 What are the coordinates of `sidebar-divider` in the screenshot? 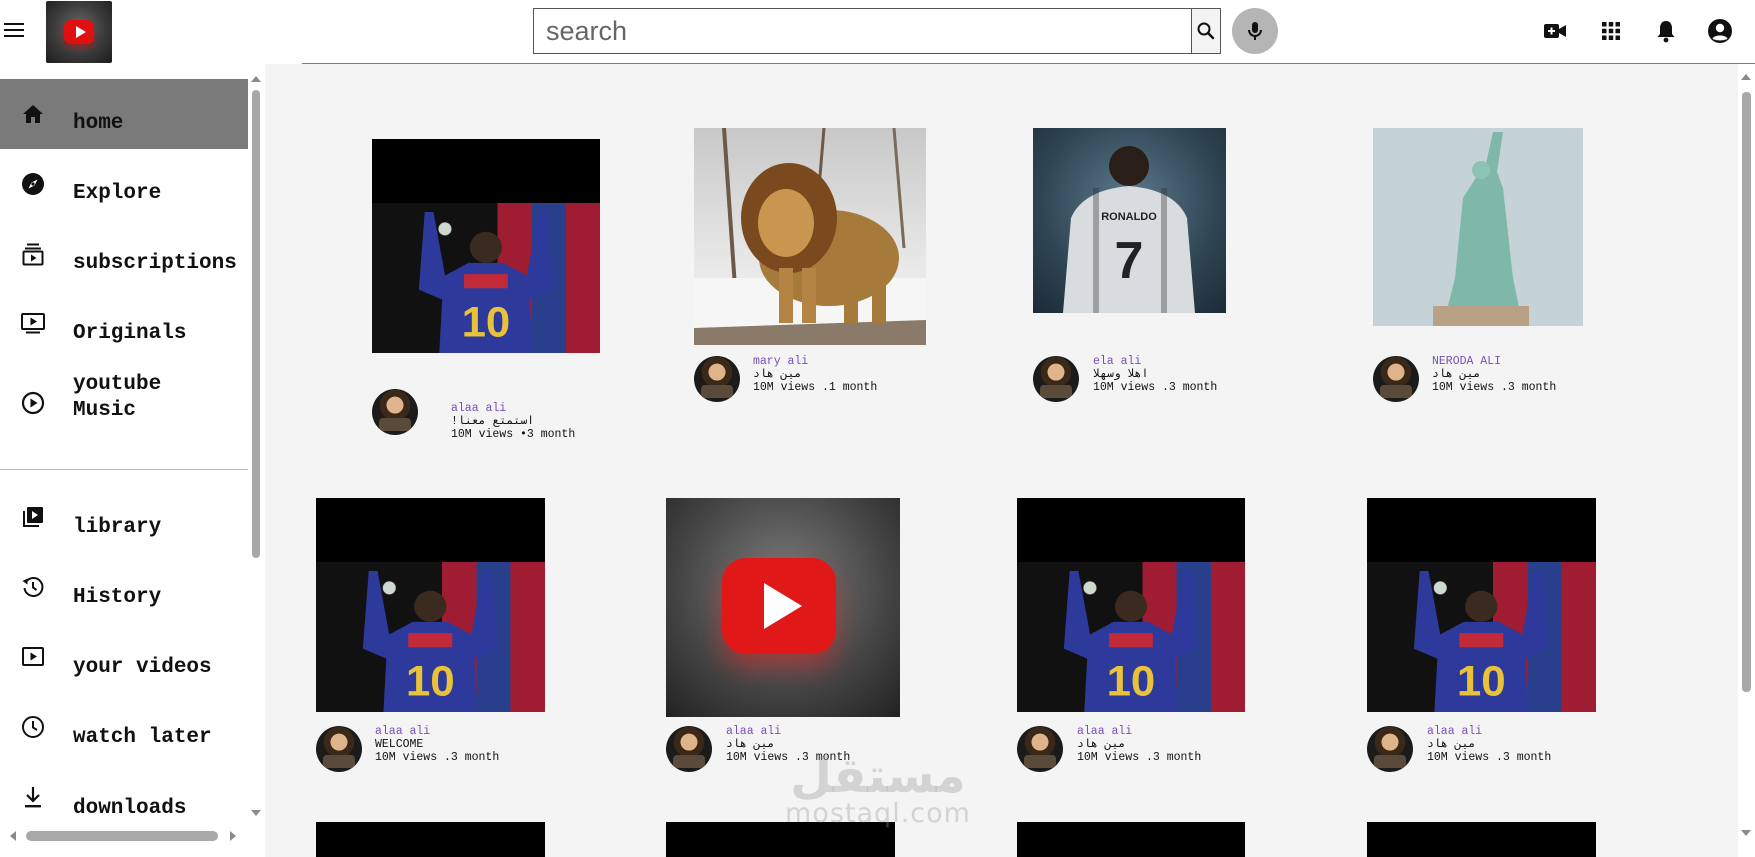 It's located at (124, 469).